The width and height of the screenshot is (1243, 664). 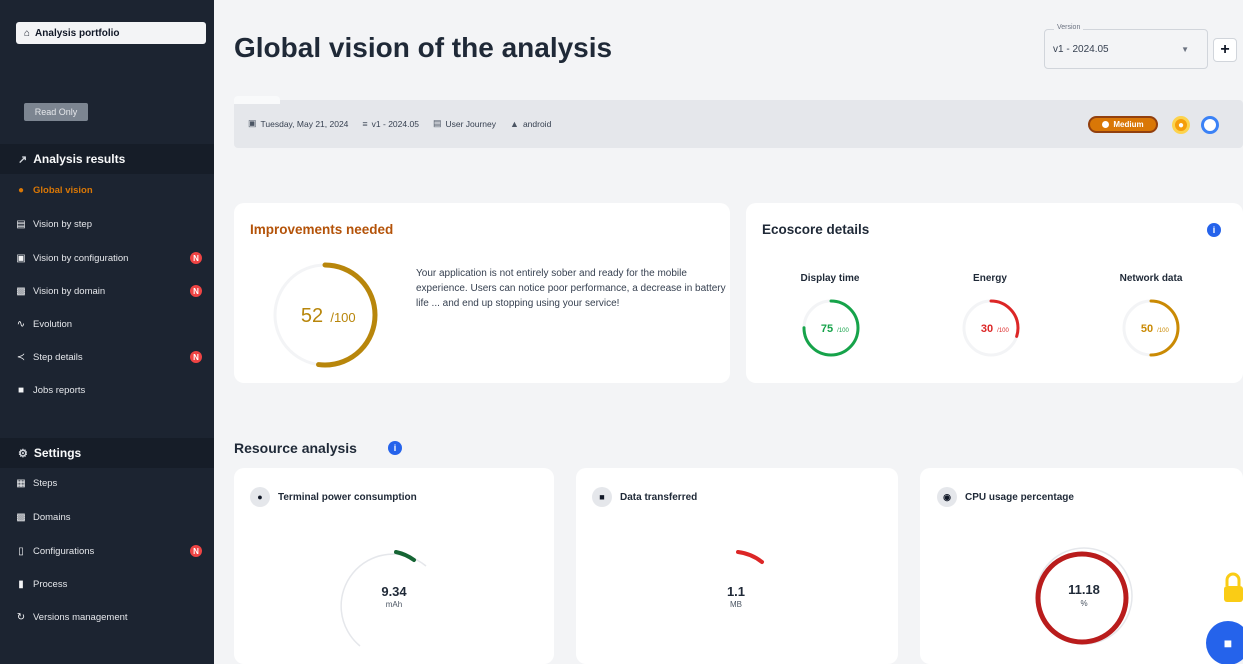 I want to click on sidebar-item-label: Versions management, so click(x=80, y=617).